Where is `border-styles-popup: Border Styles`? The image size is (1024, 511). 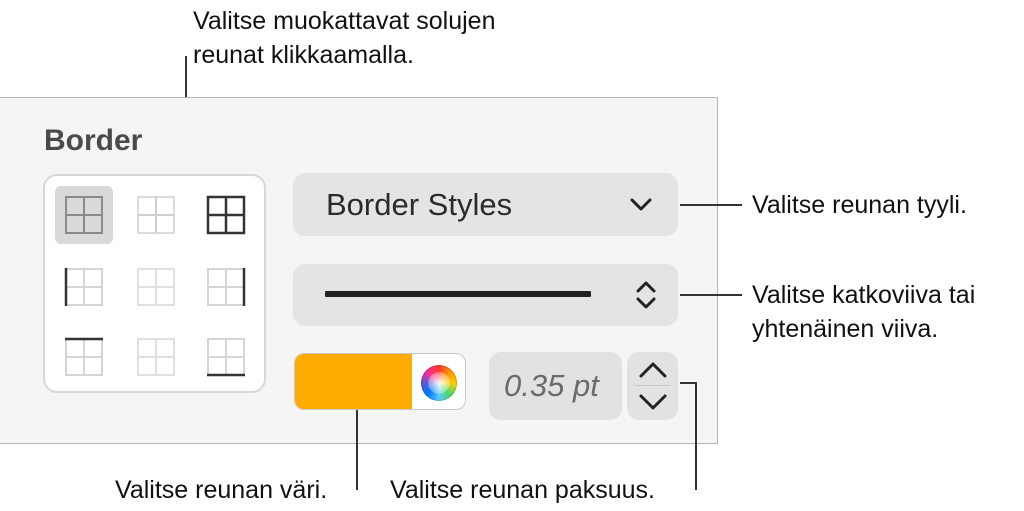
border-styles-popup: Border Styles is located at coordinates (485, 204).